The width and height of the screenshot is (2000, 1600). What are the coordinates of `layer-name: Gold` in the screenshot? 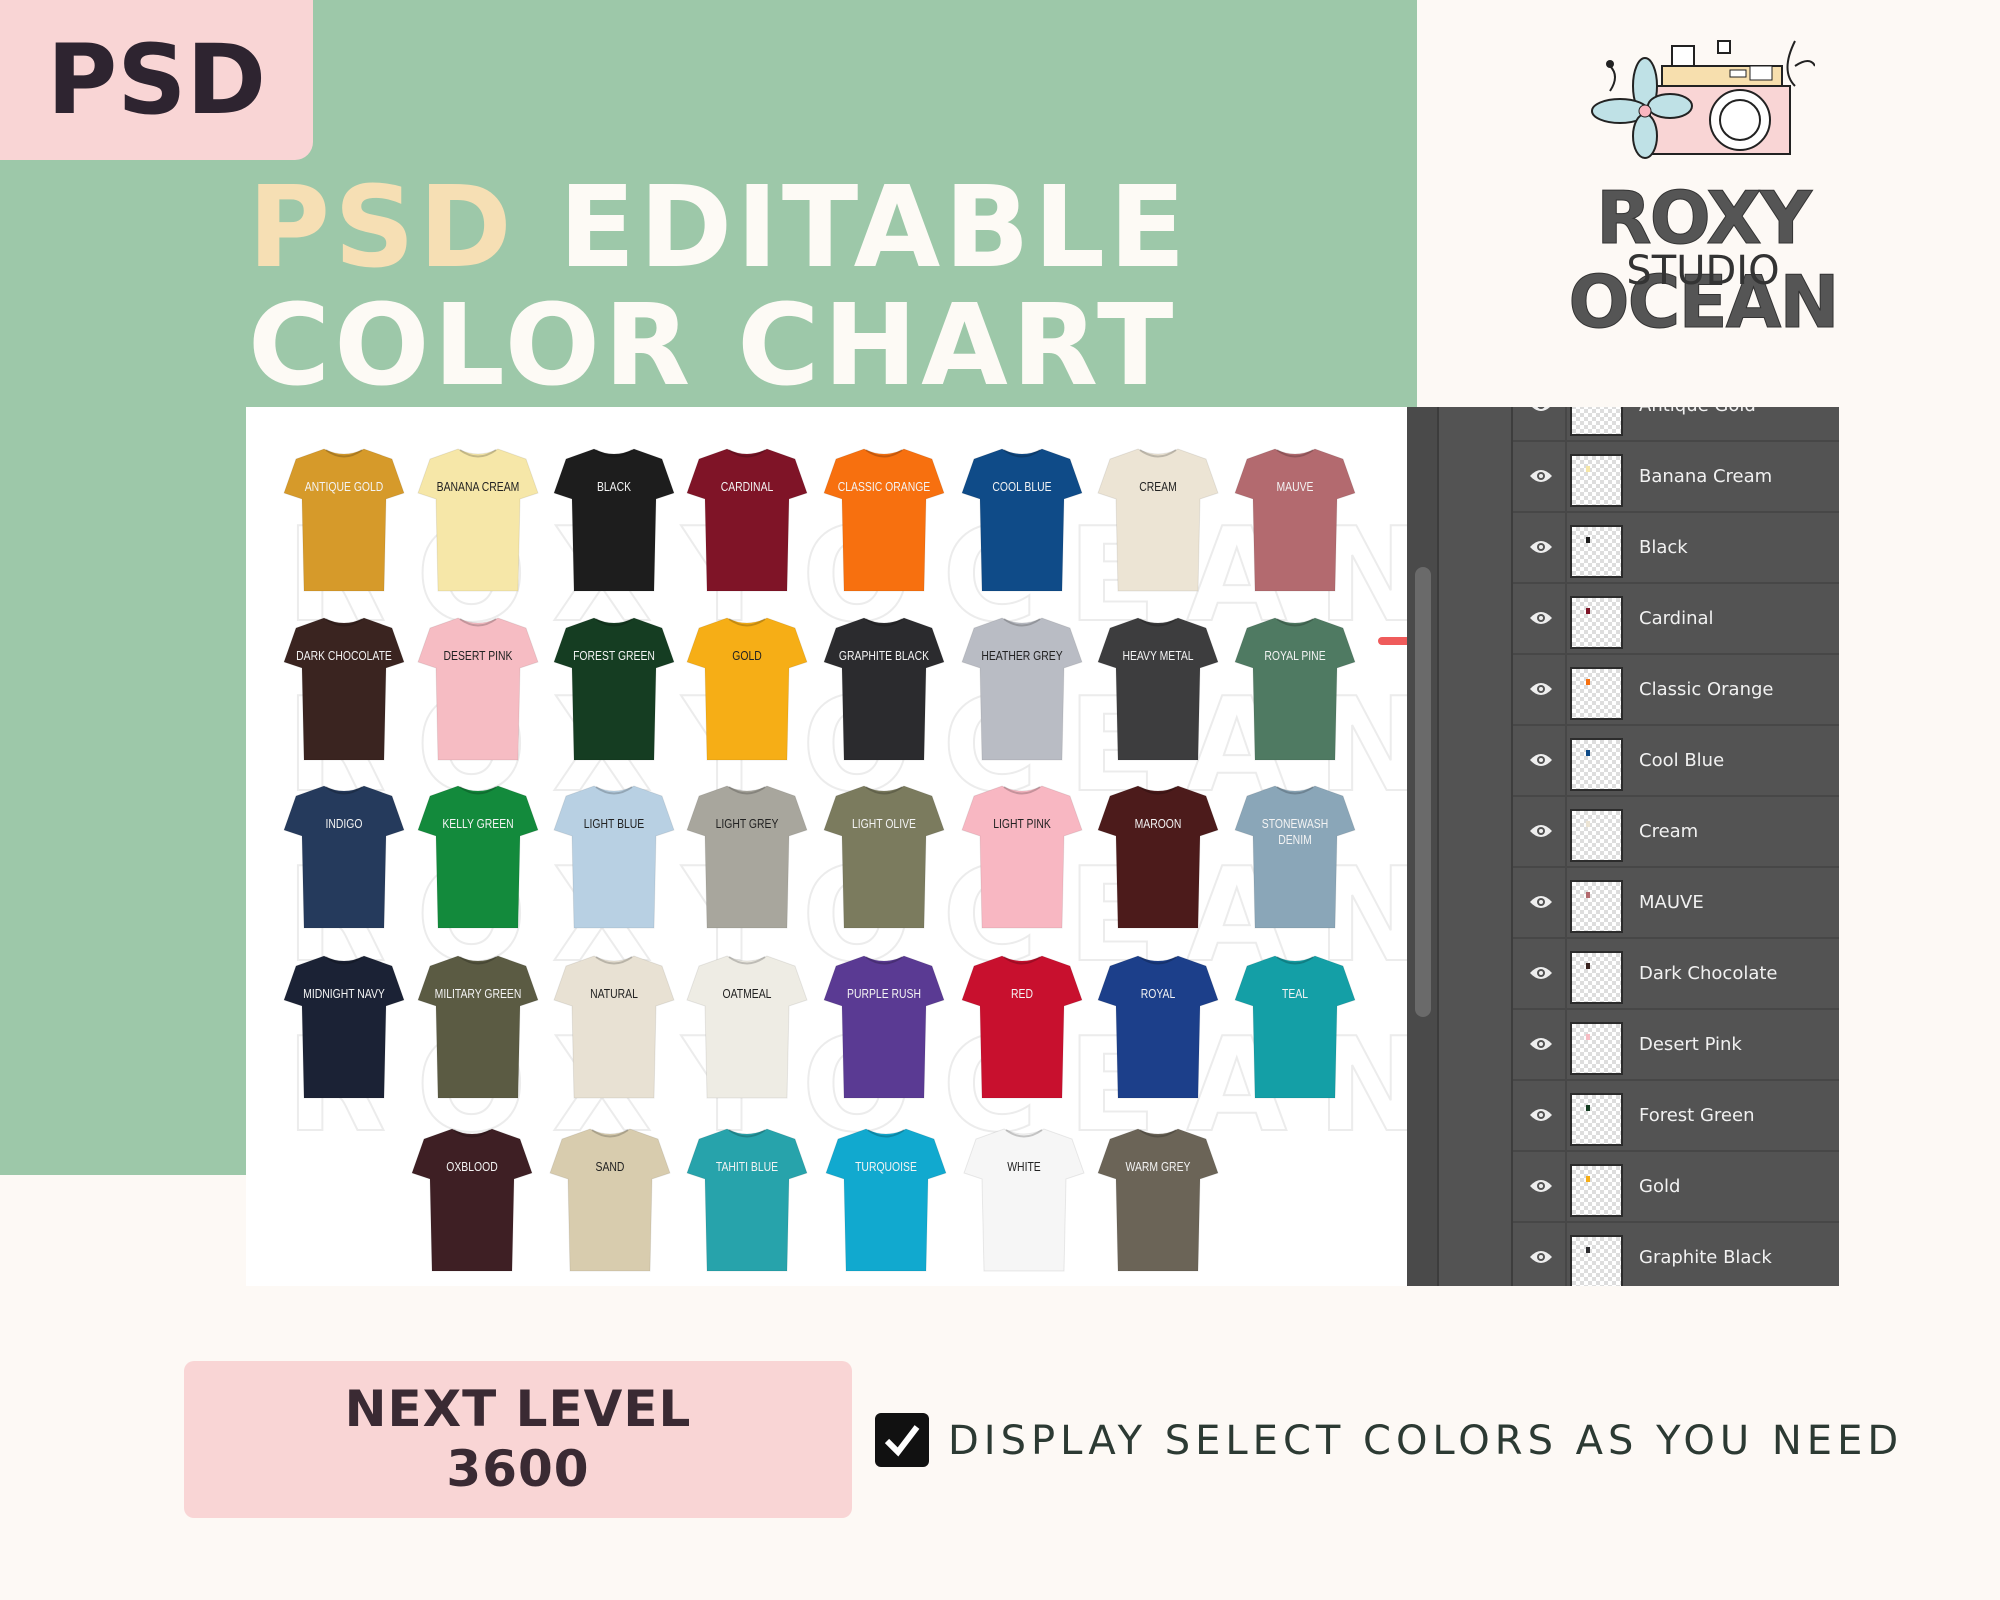 It's located at (1660, 1186).